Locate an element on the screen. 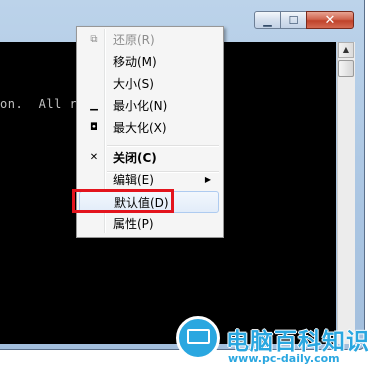  maximize-icon: ☐ is located at coordinates (293, 20).